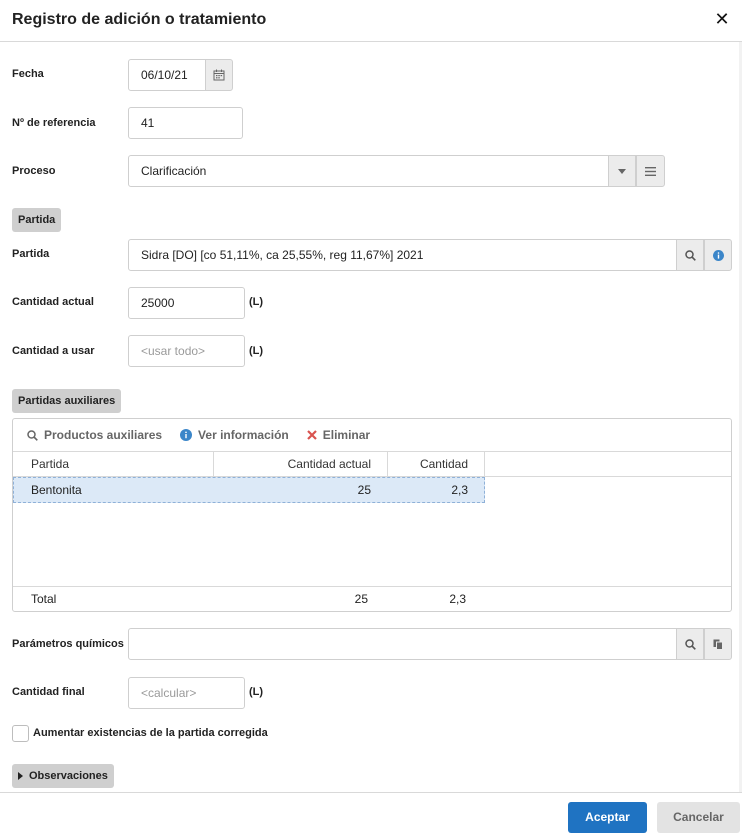 The image size is (742, 835). I want to click on fecha-input: 06/10/21, so click(167, 75).